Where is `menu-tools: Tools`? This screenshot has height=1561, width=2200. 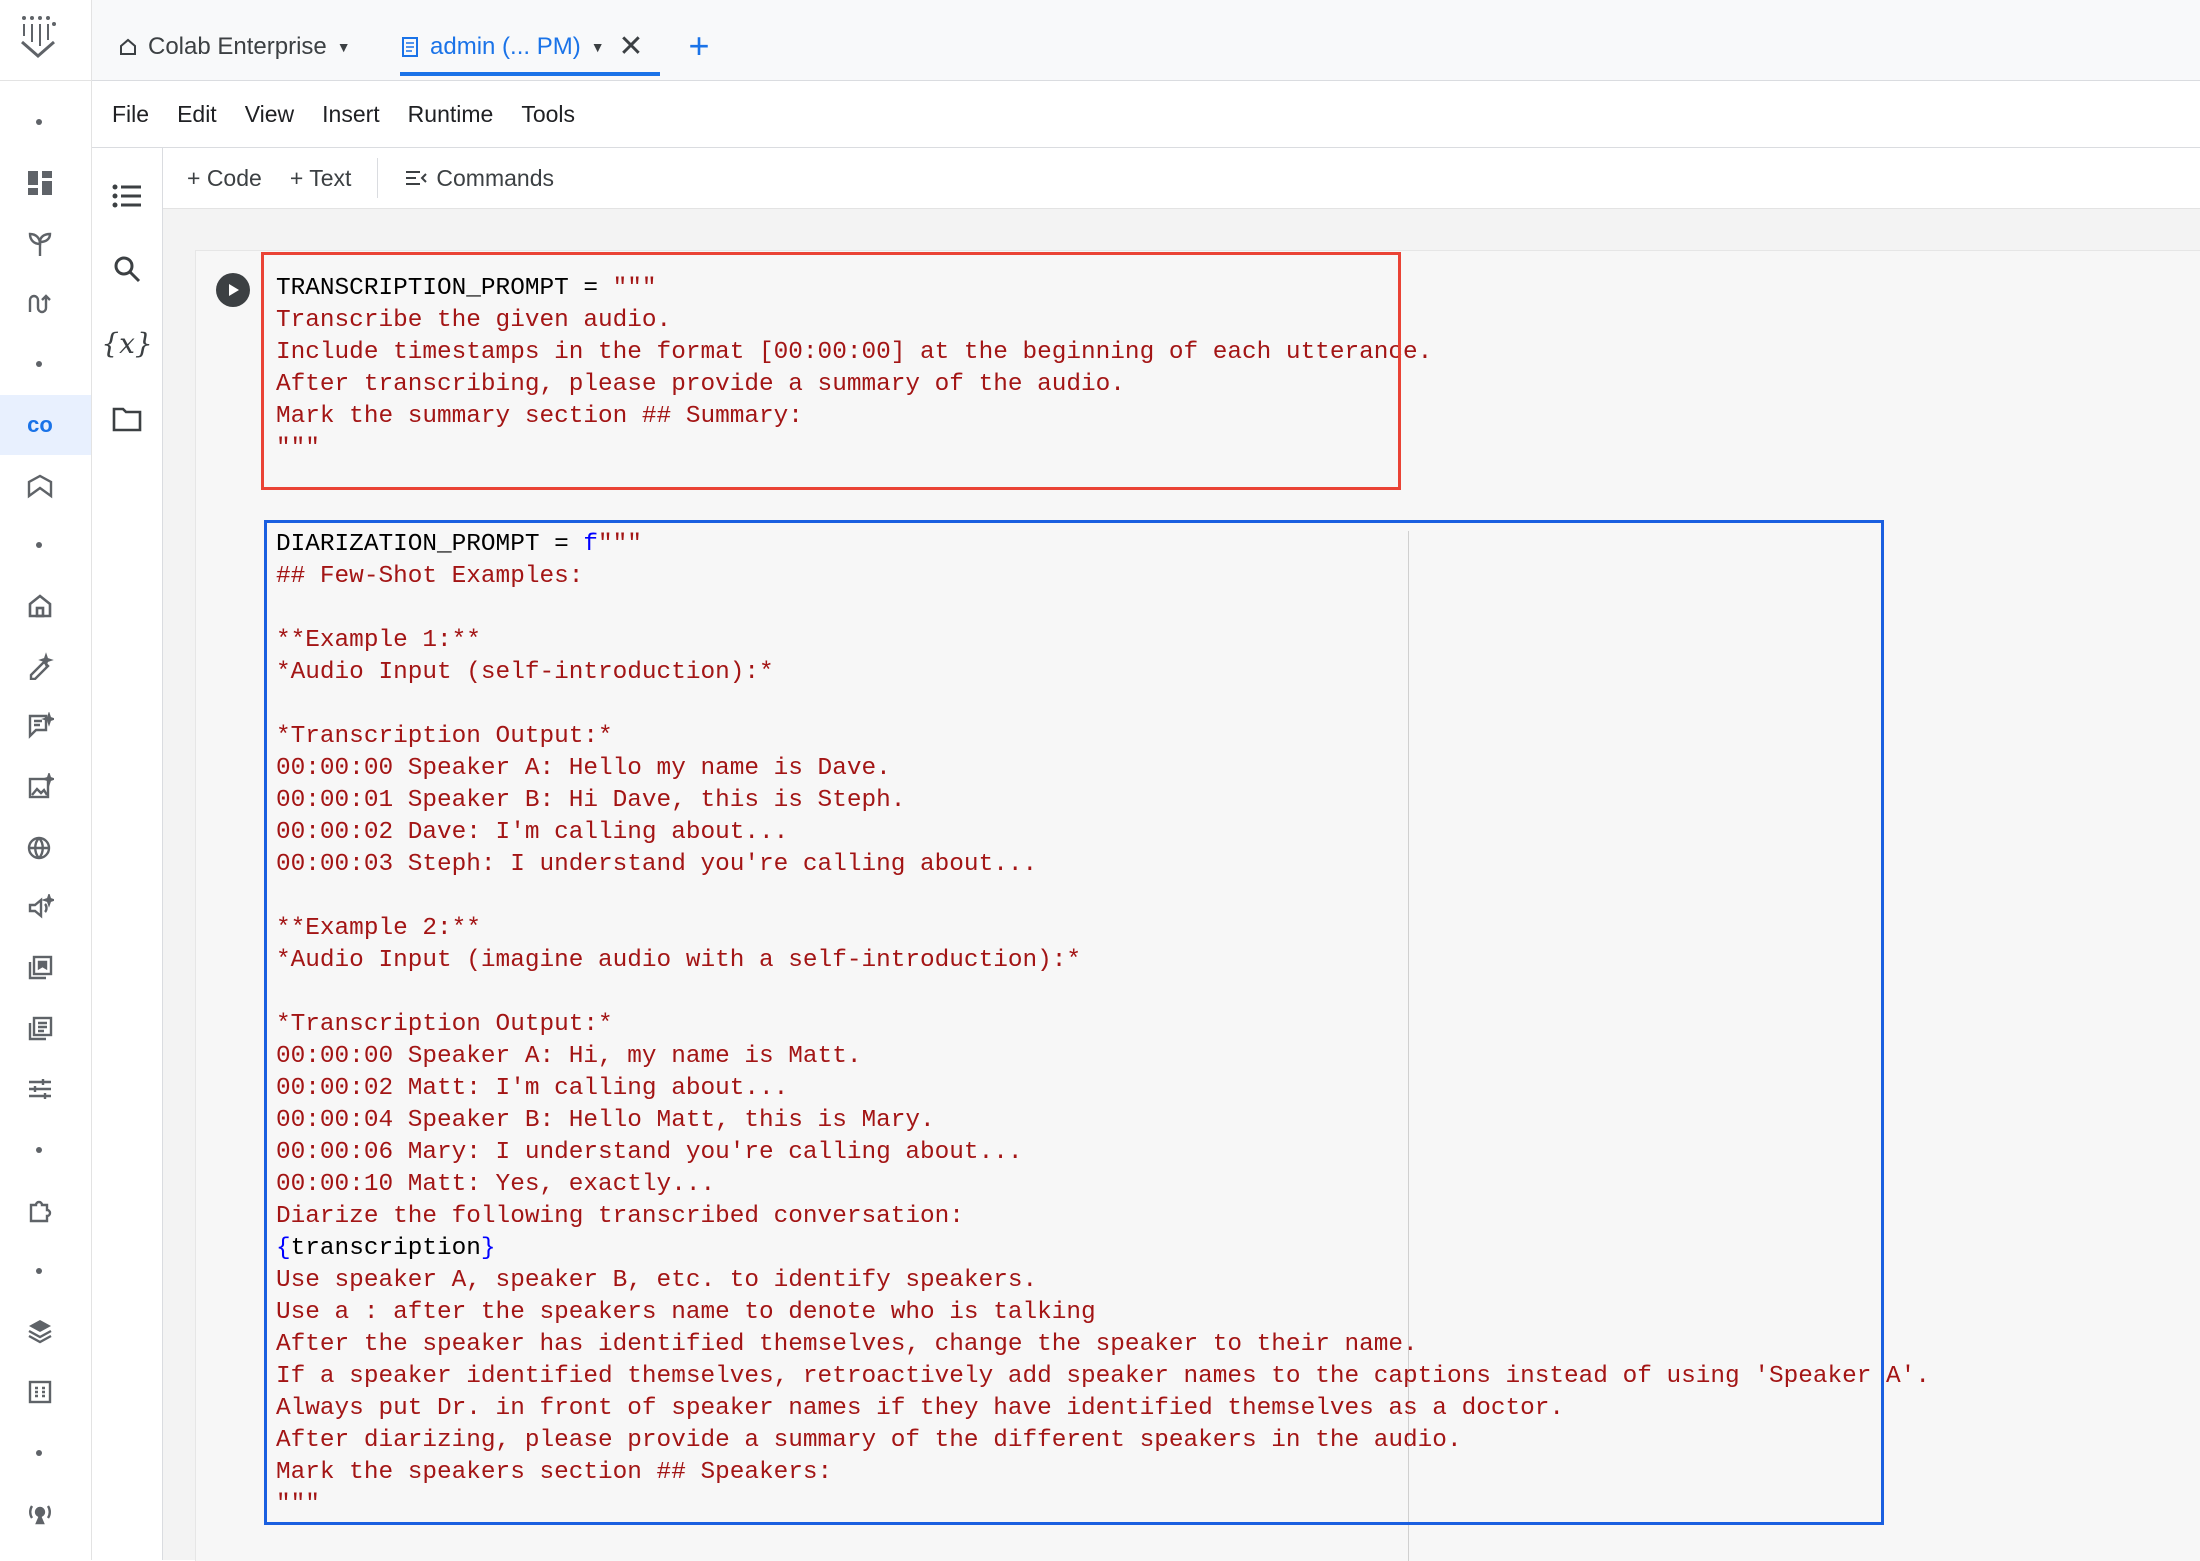
menu-tools: Tools is located at coordinates (548, 114).